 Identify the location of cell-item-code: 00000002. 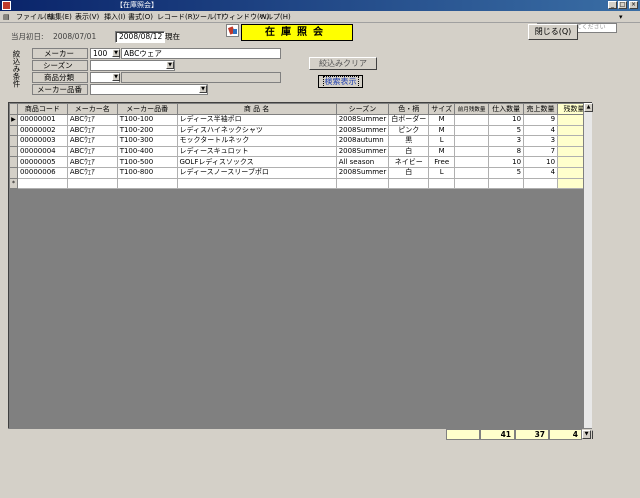
(42, 130).